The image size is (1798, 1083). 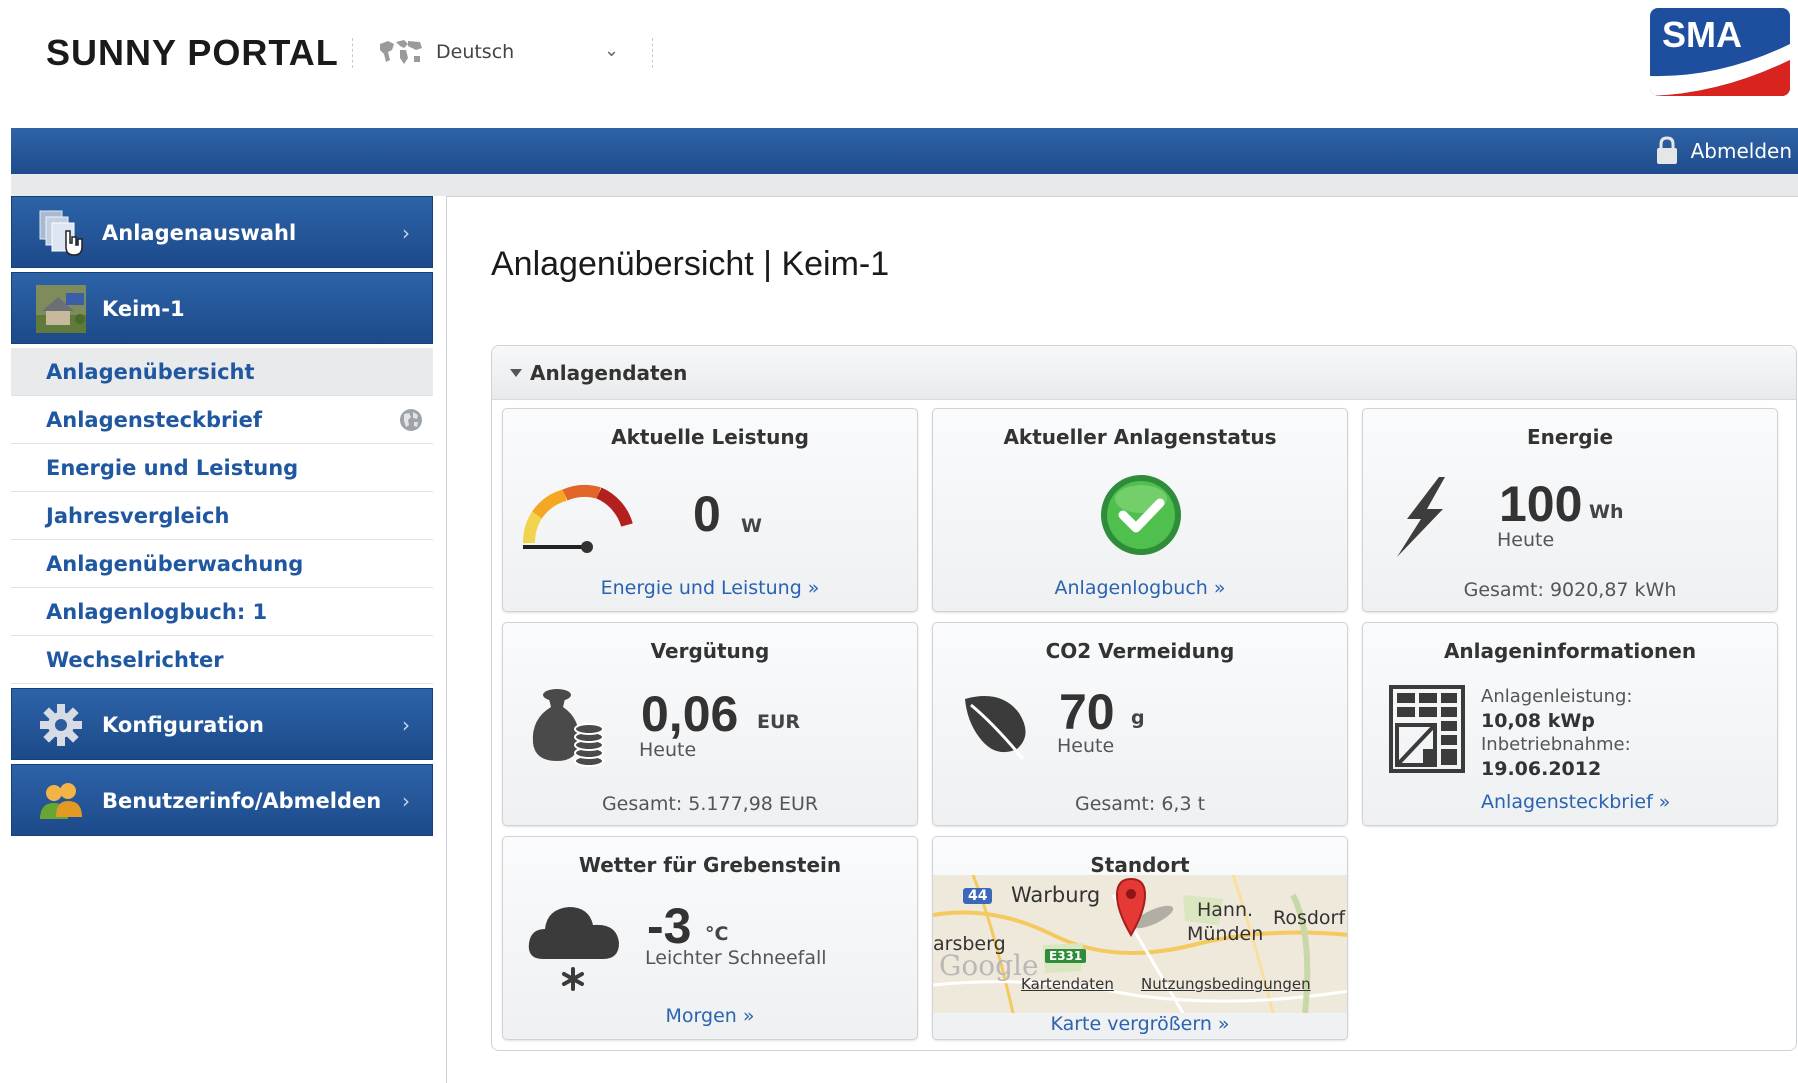 I want to click on header: SUNNY PORTAL Deutsch ⌄ SMA, so click(x=899, y=64).